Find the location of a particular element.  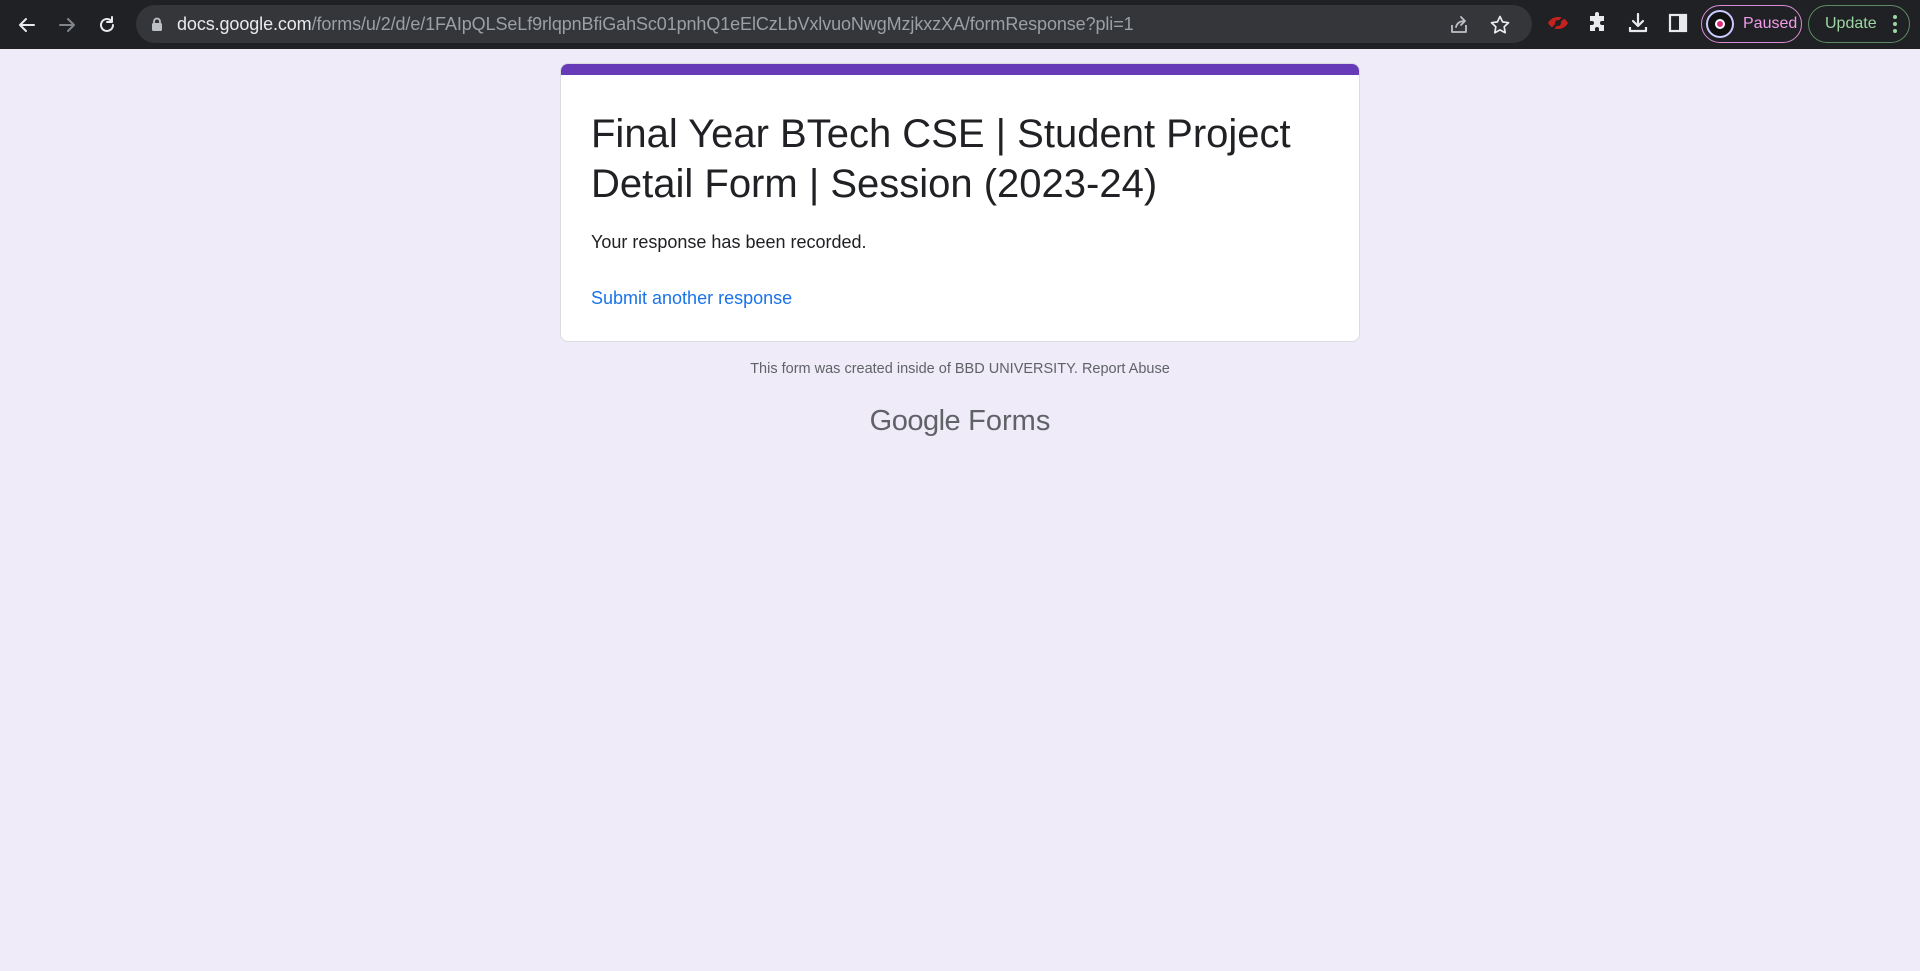

extension-eye-button is located at coordinates (1558, 23).